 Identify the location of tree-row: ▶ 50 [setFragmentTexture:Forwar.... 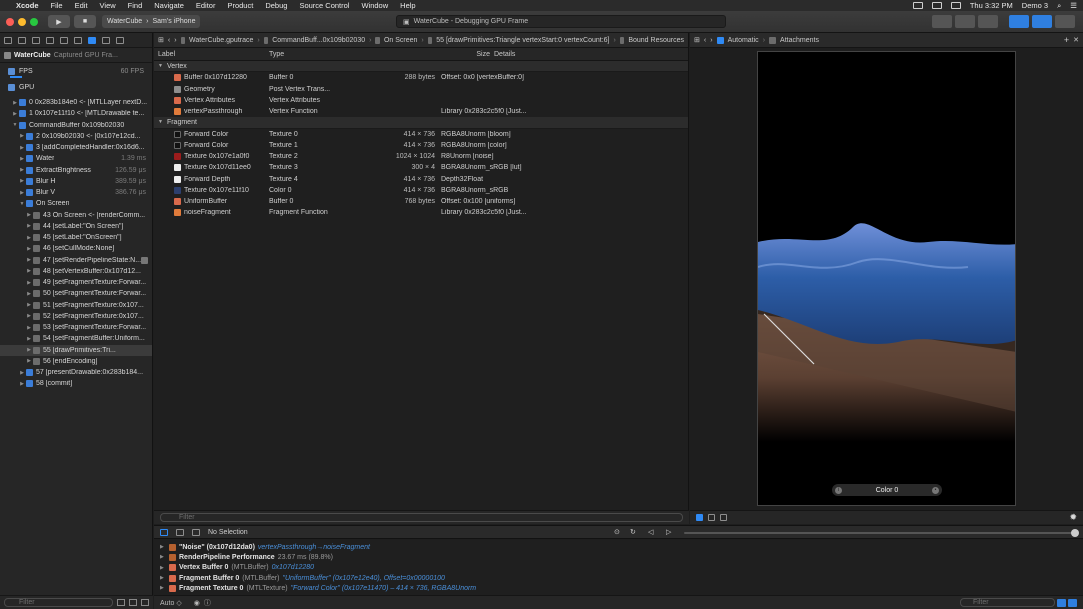
(76, 293).